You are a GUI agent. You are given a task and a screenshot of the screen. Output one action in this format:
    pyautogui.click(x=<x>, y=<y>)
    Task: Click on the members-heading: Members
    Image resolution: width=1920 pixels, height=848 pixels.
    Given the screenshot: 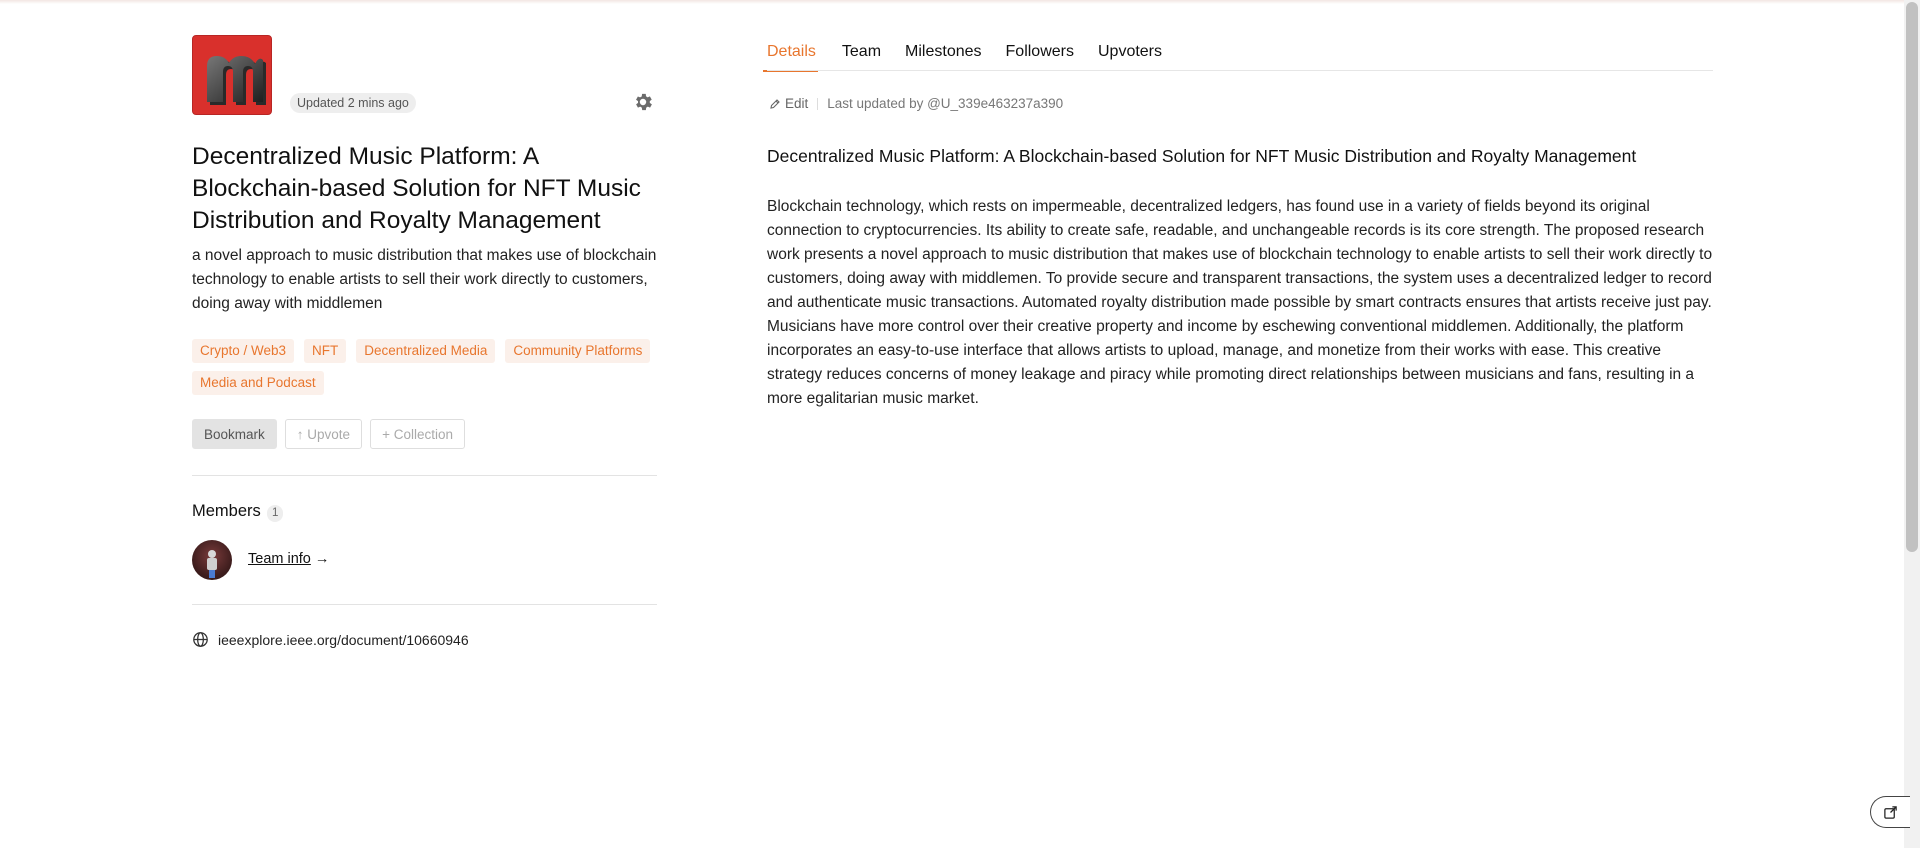 What is the action you would take?
    pyautogui.click(x=226, y=511)
    